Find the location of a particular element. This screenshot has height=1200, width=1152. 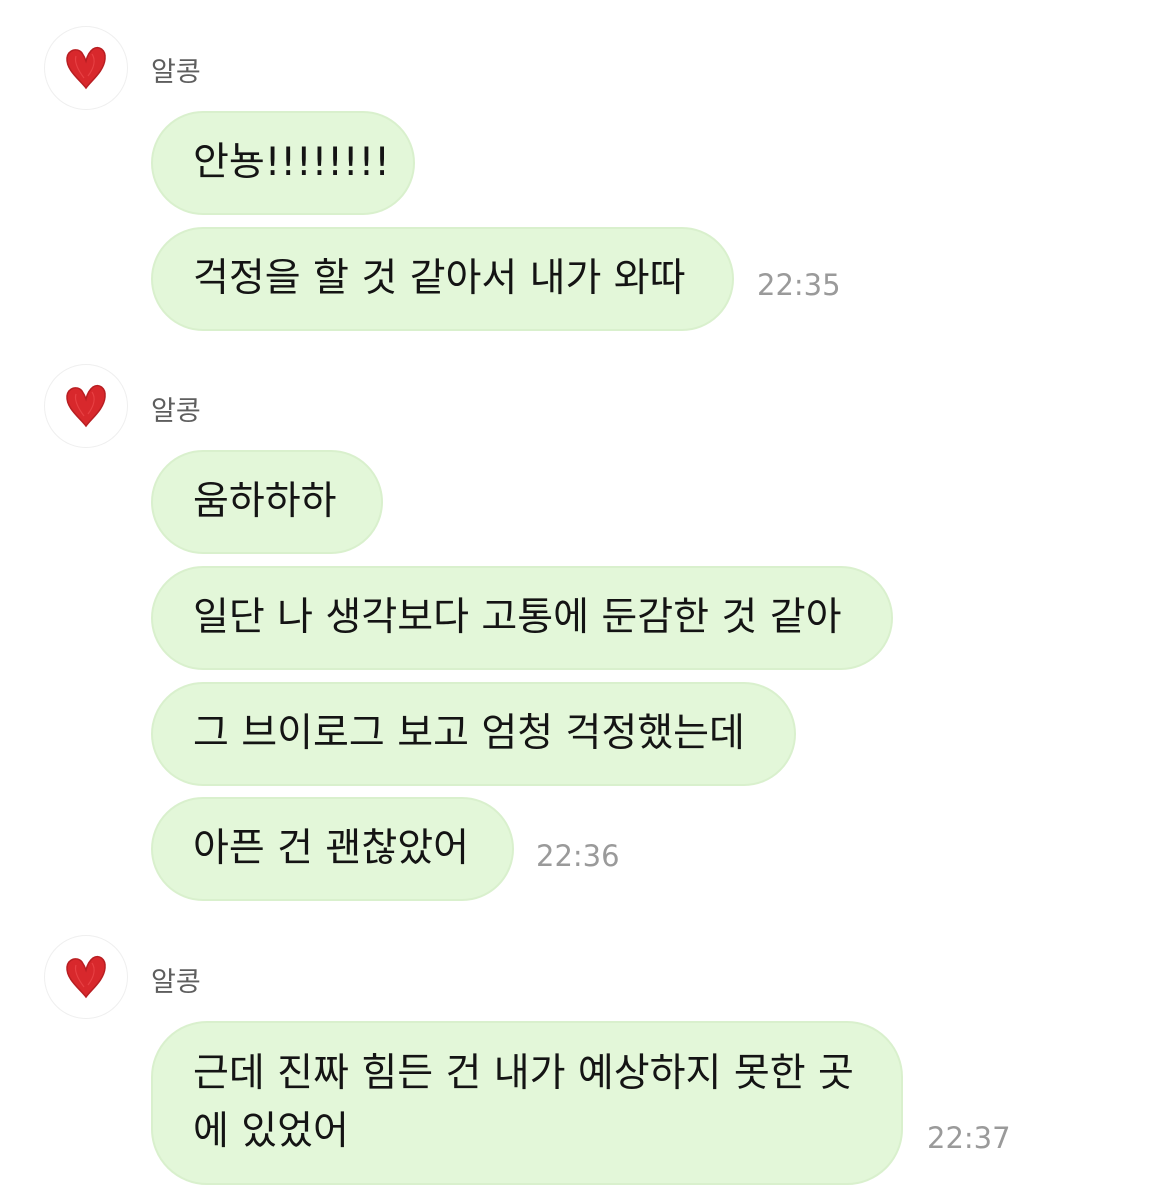

message-bubble: 근데 진짜 힘든 건 내가 예상하지 못한 곳 에 있었어 is located at coordinates (527, 1103).